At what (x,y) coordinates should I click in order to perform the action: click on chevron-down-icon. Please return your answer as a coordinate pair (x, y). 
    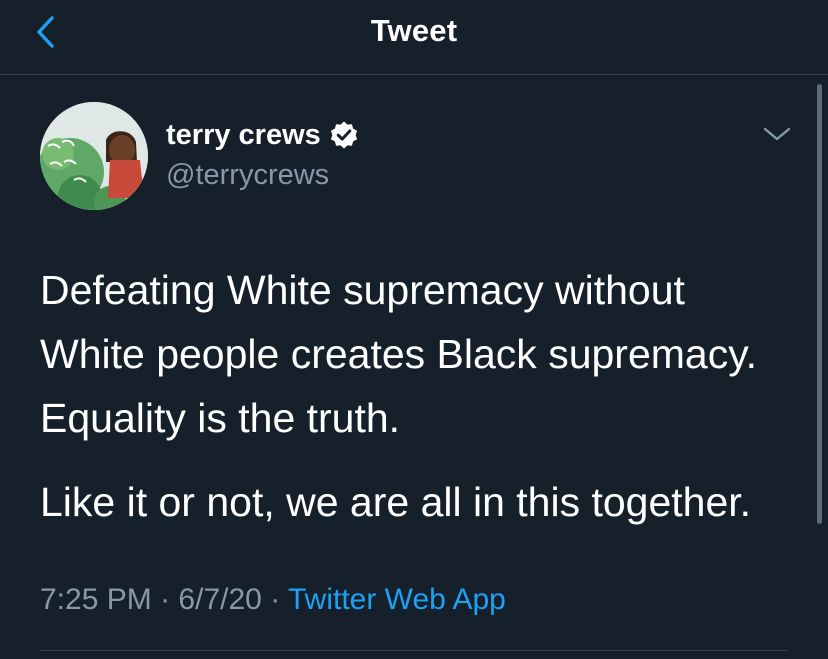
    Looking at the image, I should click on (777, 134).